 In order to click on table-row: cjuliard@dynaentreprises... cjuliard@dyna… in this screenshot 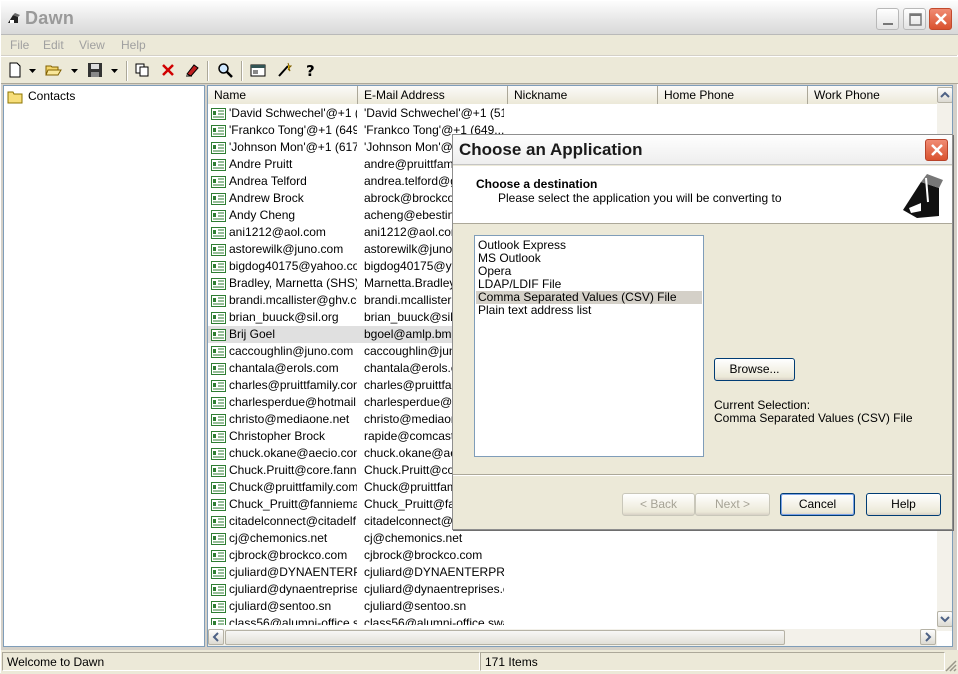, I will do `click(573, 589)`.